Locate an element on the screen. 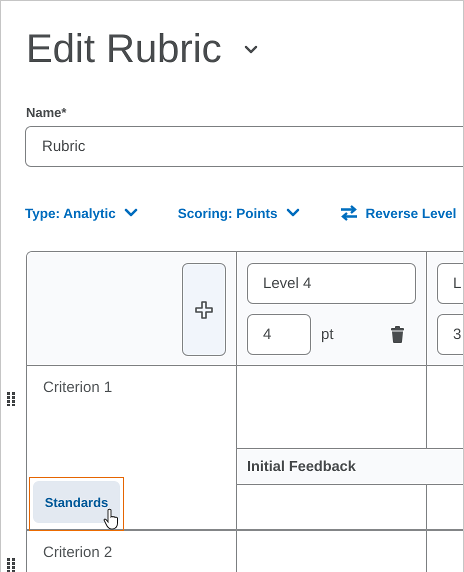 This screenshot has width=464, height=572. reverse-button: Reverse Level is located at coordinates (398, 213).